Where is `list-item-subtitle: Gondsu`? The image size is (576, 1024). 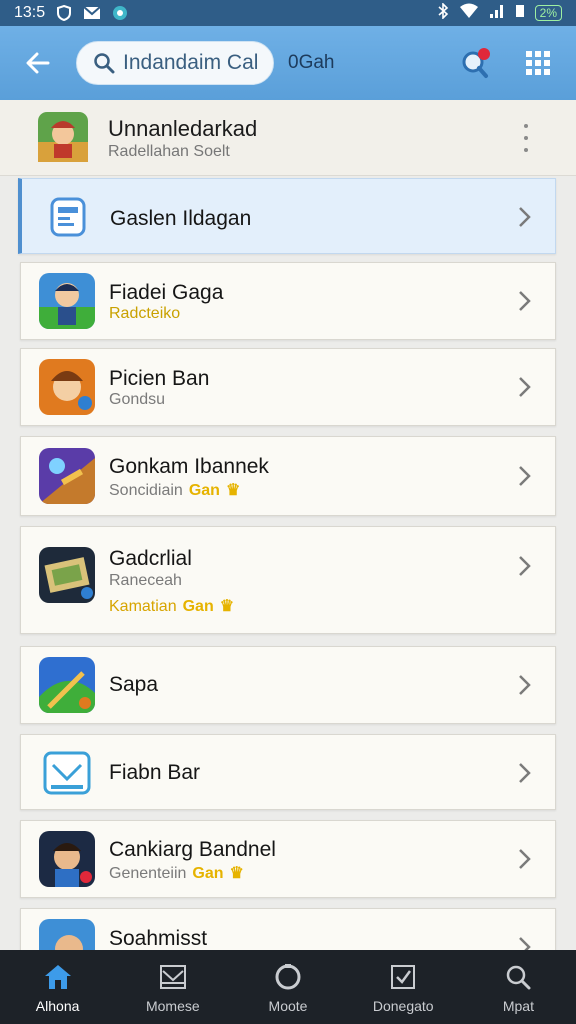
list-item-subtitle: Gondsu is located at coordinates (137, 399).